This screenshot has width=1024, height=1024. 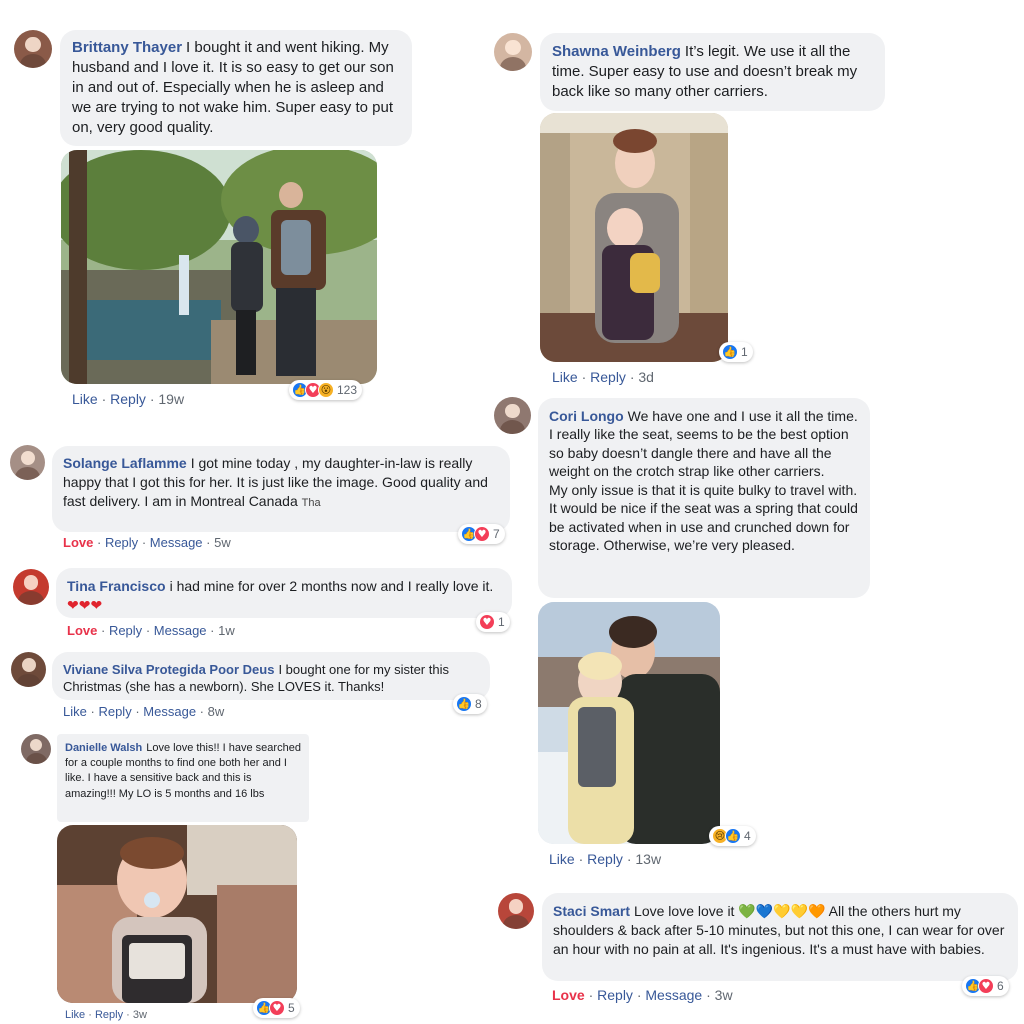 I want to click on comment-actions: Love · Reply · Message · 5w, so click(x=147, y=542).